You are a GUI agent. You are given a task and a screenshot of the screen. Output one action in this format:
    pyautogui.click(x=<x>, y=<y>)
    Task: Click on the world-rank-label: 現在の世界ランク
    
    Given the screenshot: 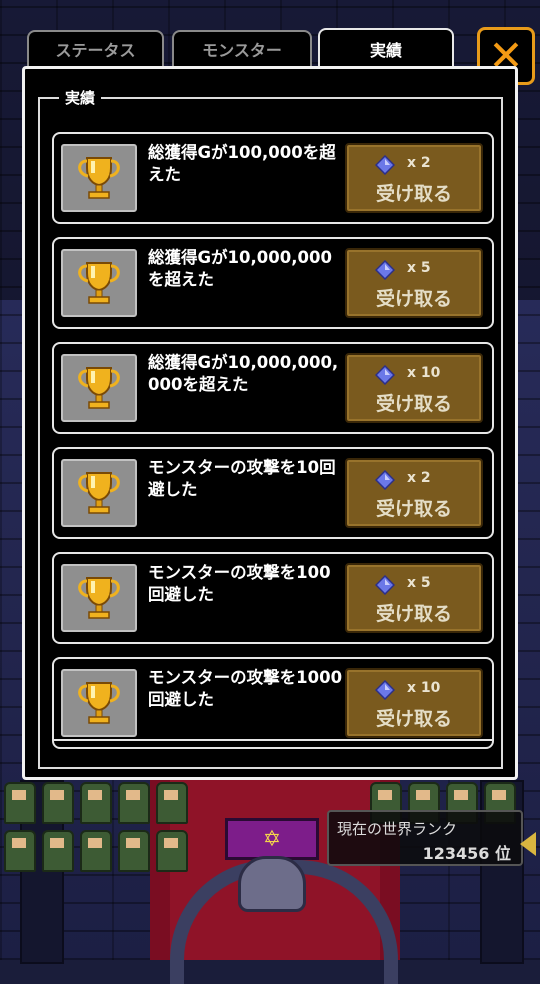 What is the action you would take?
    pyautogui.click(x=397, y=829)
    